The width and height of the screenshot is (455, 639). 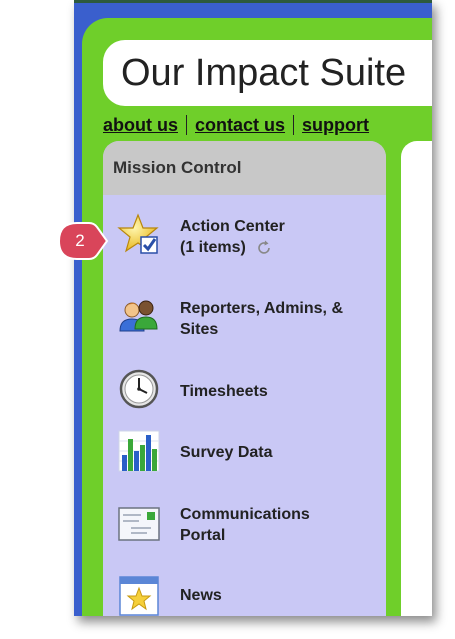 What do you see at coordinates (139, 451) in the screenshot?
I see `bar-chart-icon` at bounding box center [139, 451].